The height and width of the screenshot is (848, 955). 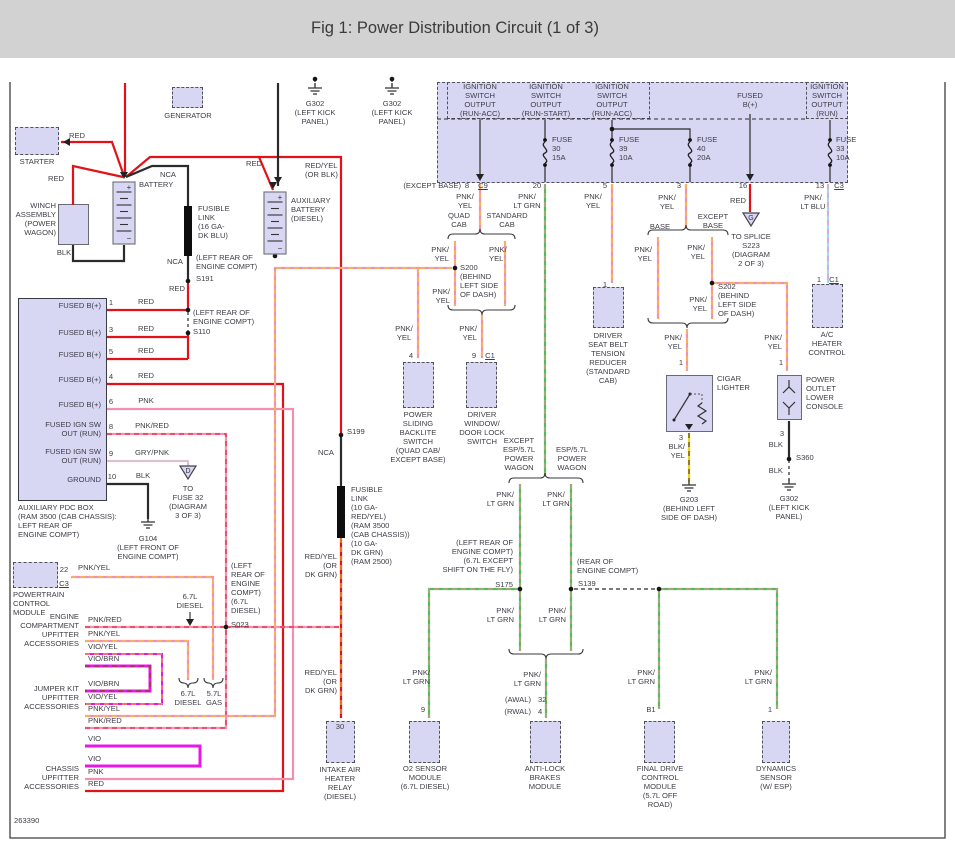 I want to click on label-3: 3, so click(x=782, y=433).